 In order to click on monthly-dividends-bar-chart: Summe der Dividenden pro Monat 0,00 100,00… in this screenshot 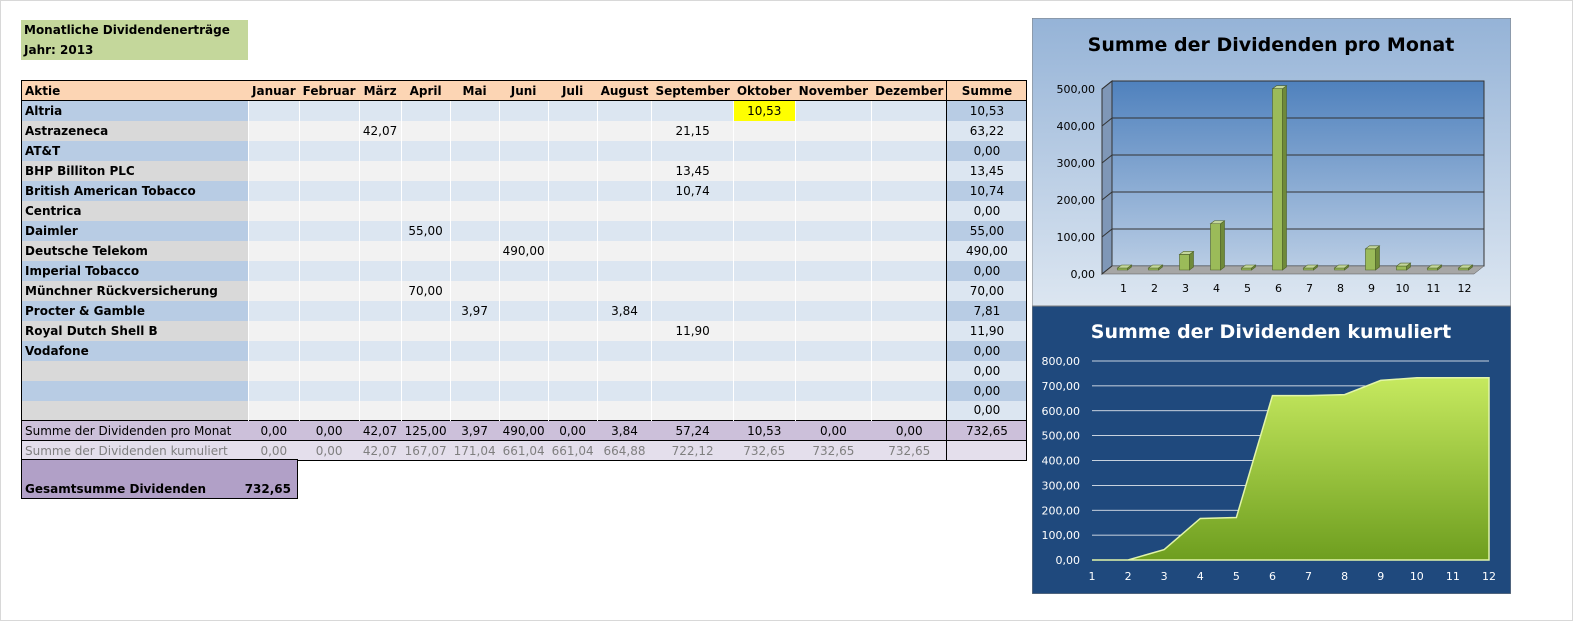, I will do `click(1271, 162)`.